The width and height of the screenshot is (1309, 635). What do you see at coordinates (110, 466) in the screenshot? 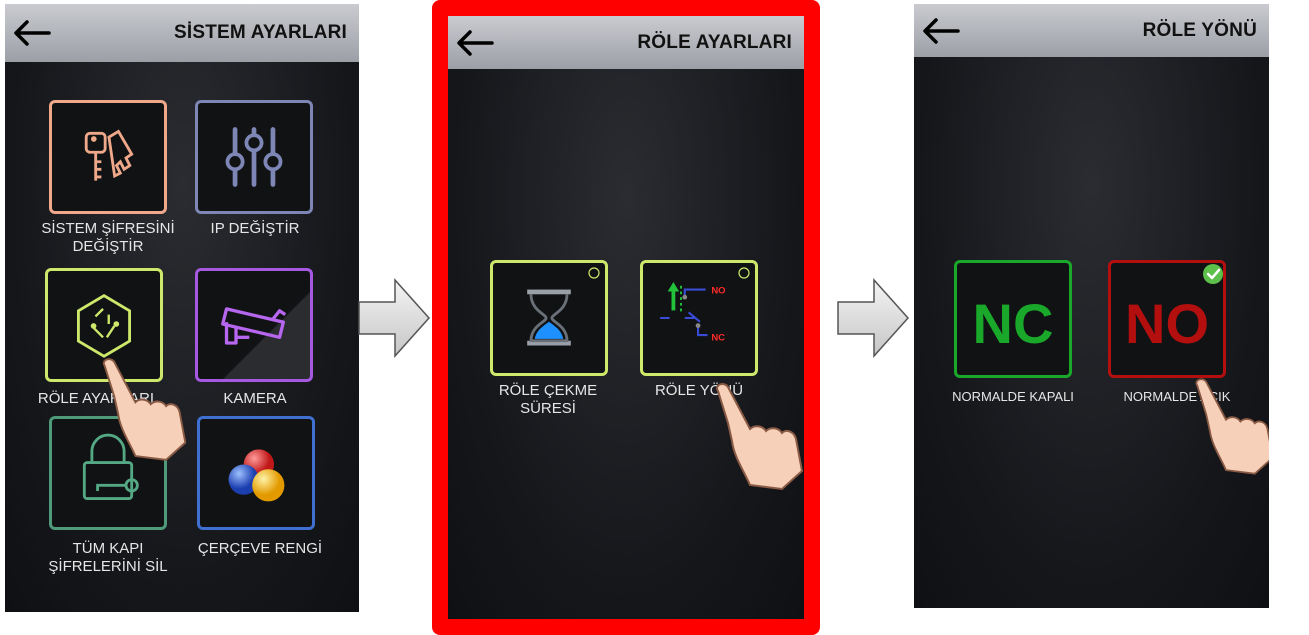
I see `padlock-key-icon` at bounding box center [110, 466].